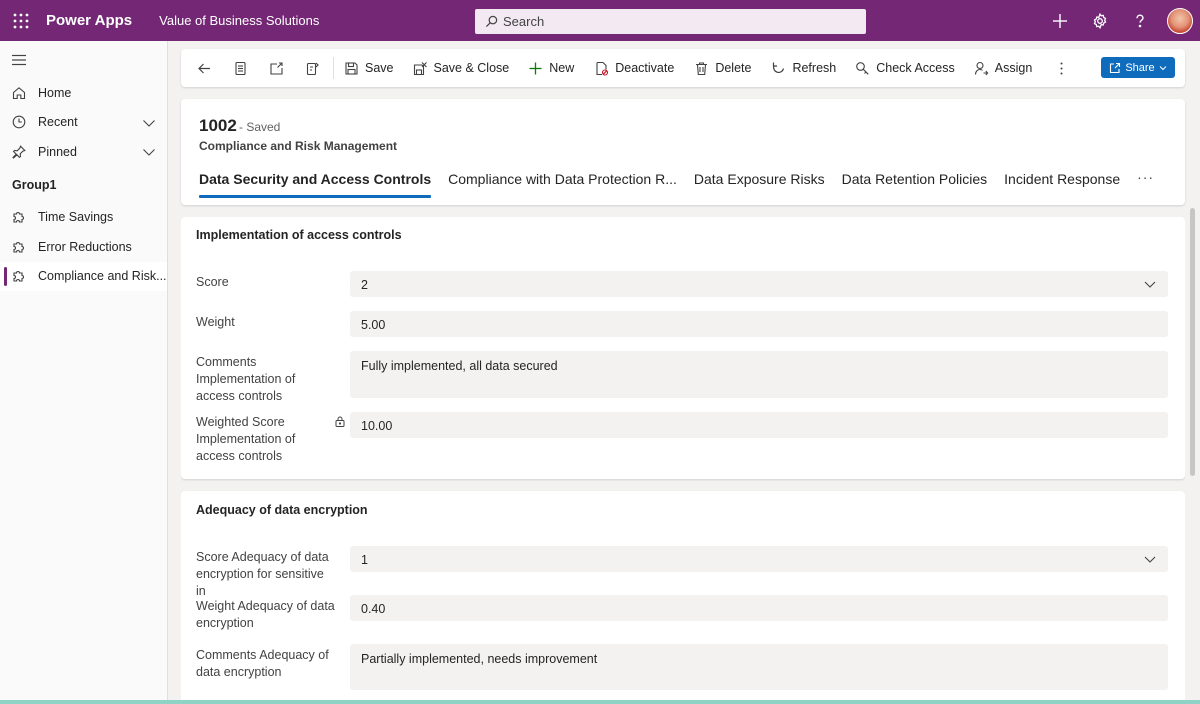 This screenshot has width=1200, height=704. What do you see at coordinates (218, 125) in the screenshot?
I see `record-title: 1002` at bounding box center [218, 125].